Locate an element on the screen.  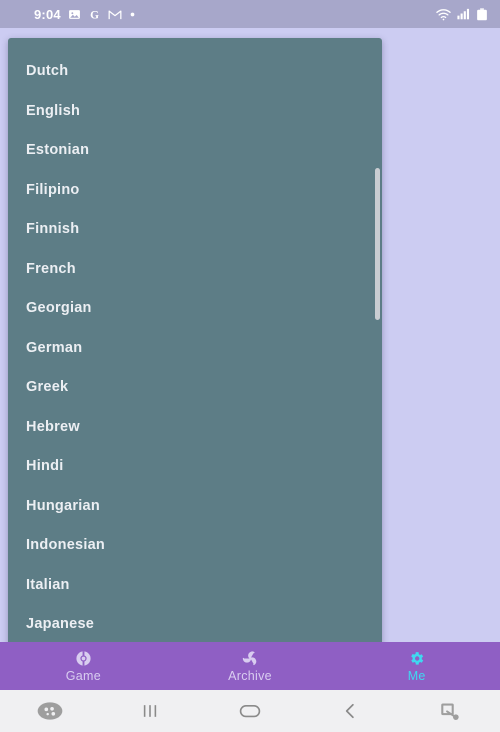
android-navigation-bar is located at coordinates (250, 711).